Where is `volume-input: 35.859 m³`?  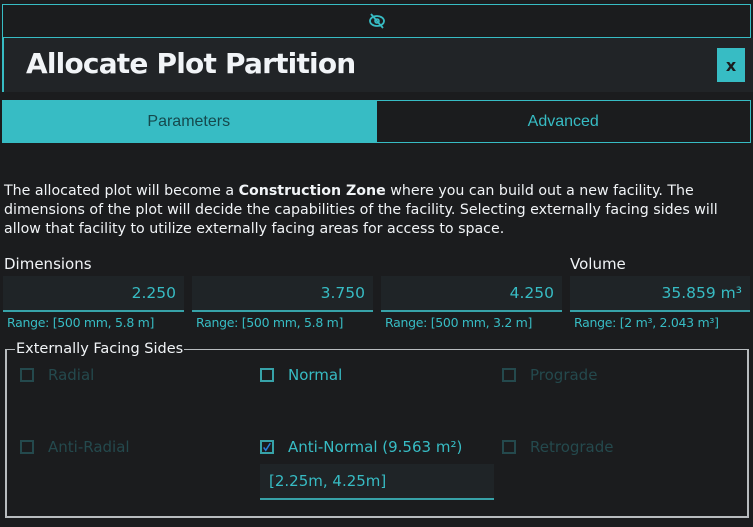
volume-input: 35.859 m³ is located at coordinates (660, 294).